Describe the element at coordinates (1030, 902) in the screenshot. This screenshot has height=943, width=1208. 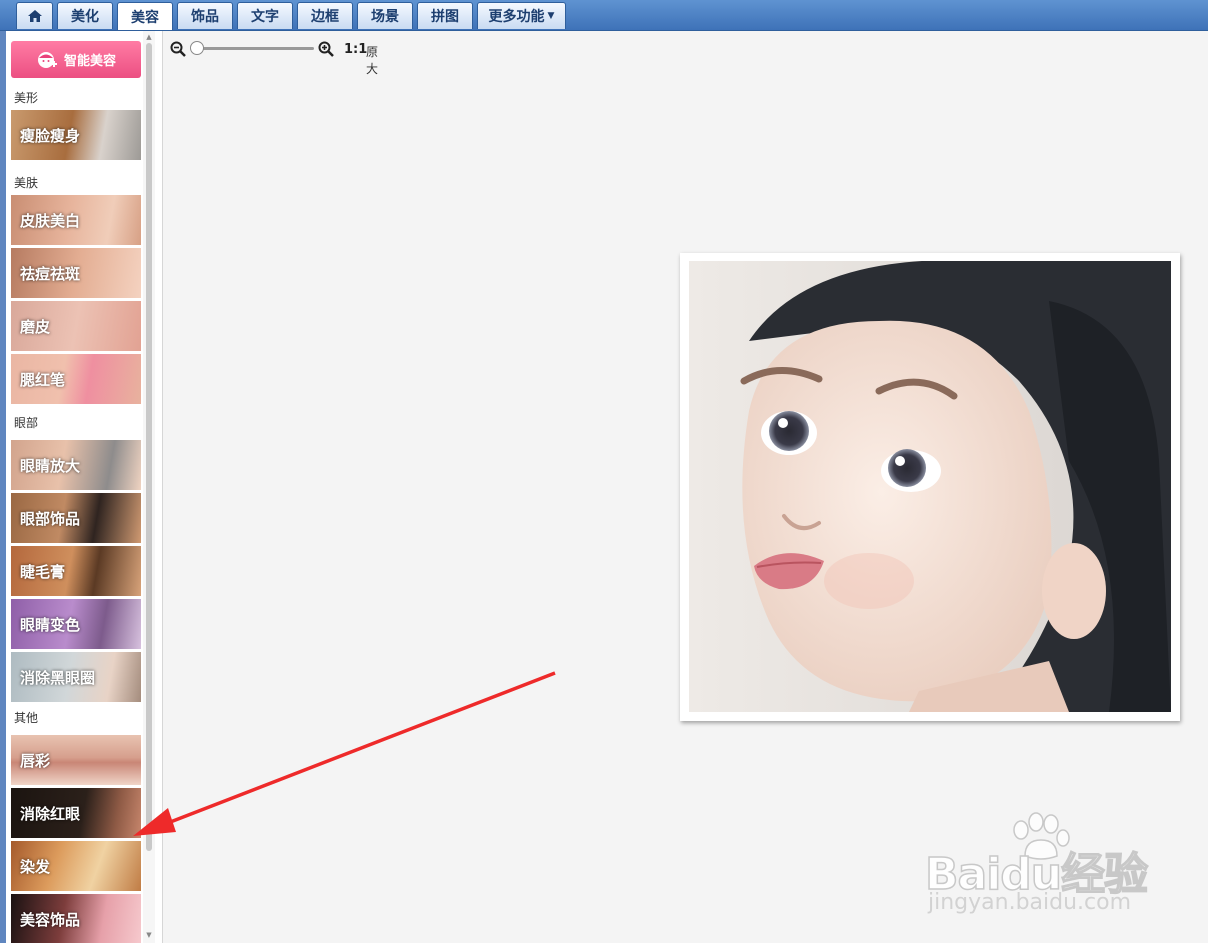
I see `watermark-url: jingyan.baidu.com` at that location.